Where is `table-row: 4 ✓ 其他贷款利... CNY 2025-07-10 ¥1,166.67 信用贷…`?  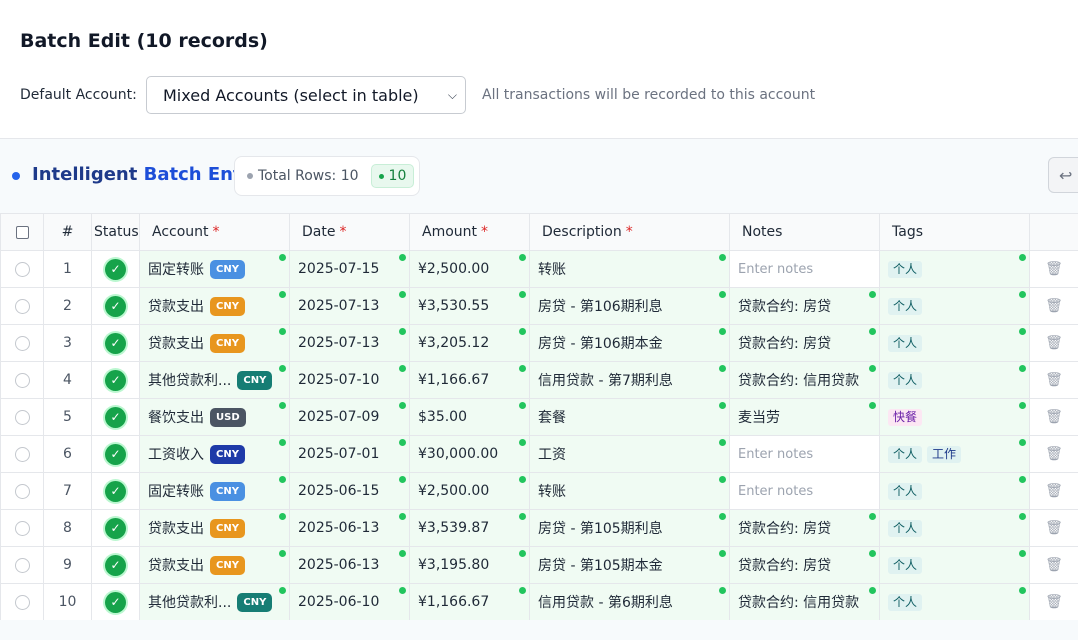
table-row: 4 ✓ 其他贷款利... CNY 2025-07-10 ¥1,166.67 信用贷… is located at coordinates (539, 380).